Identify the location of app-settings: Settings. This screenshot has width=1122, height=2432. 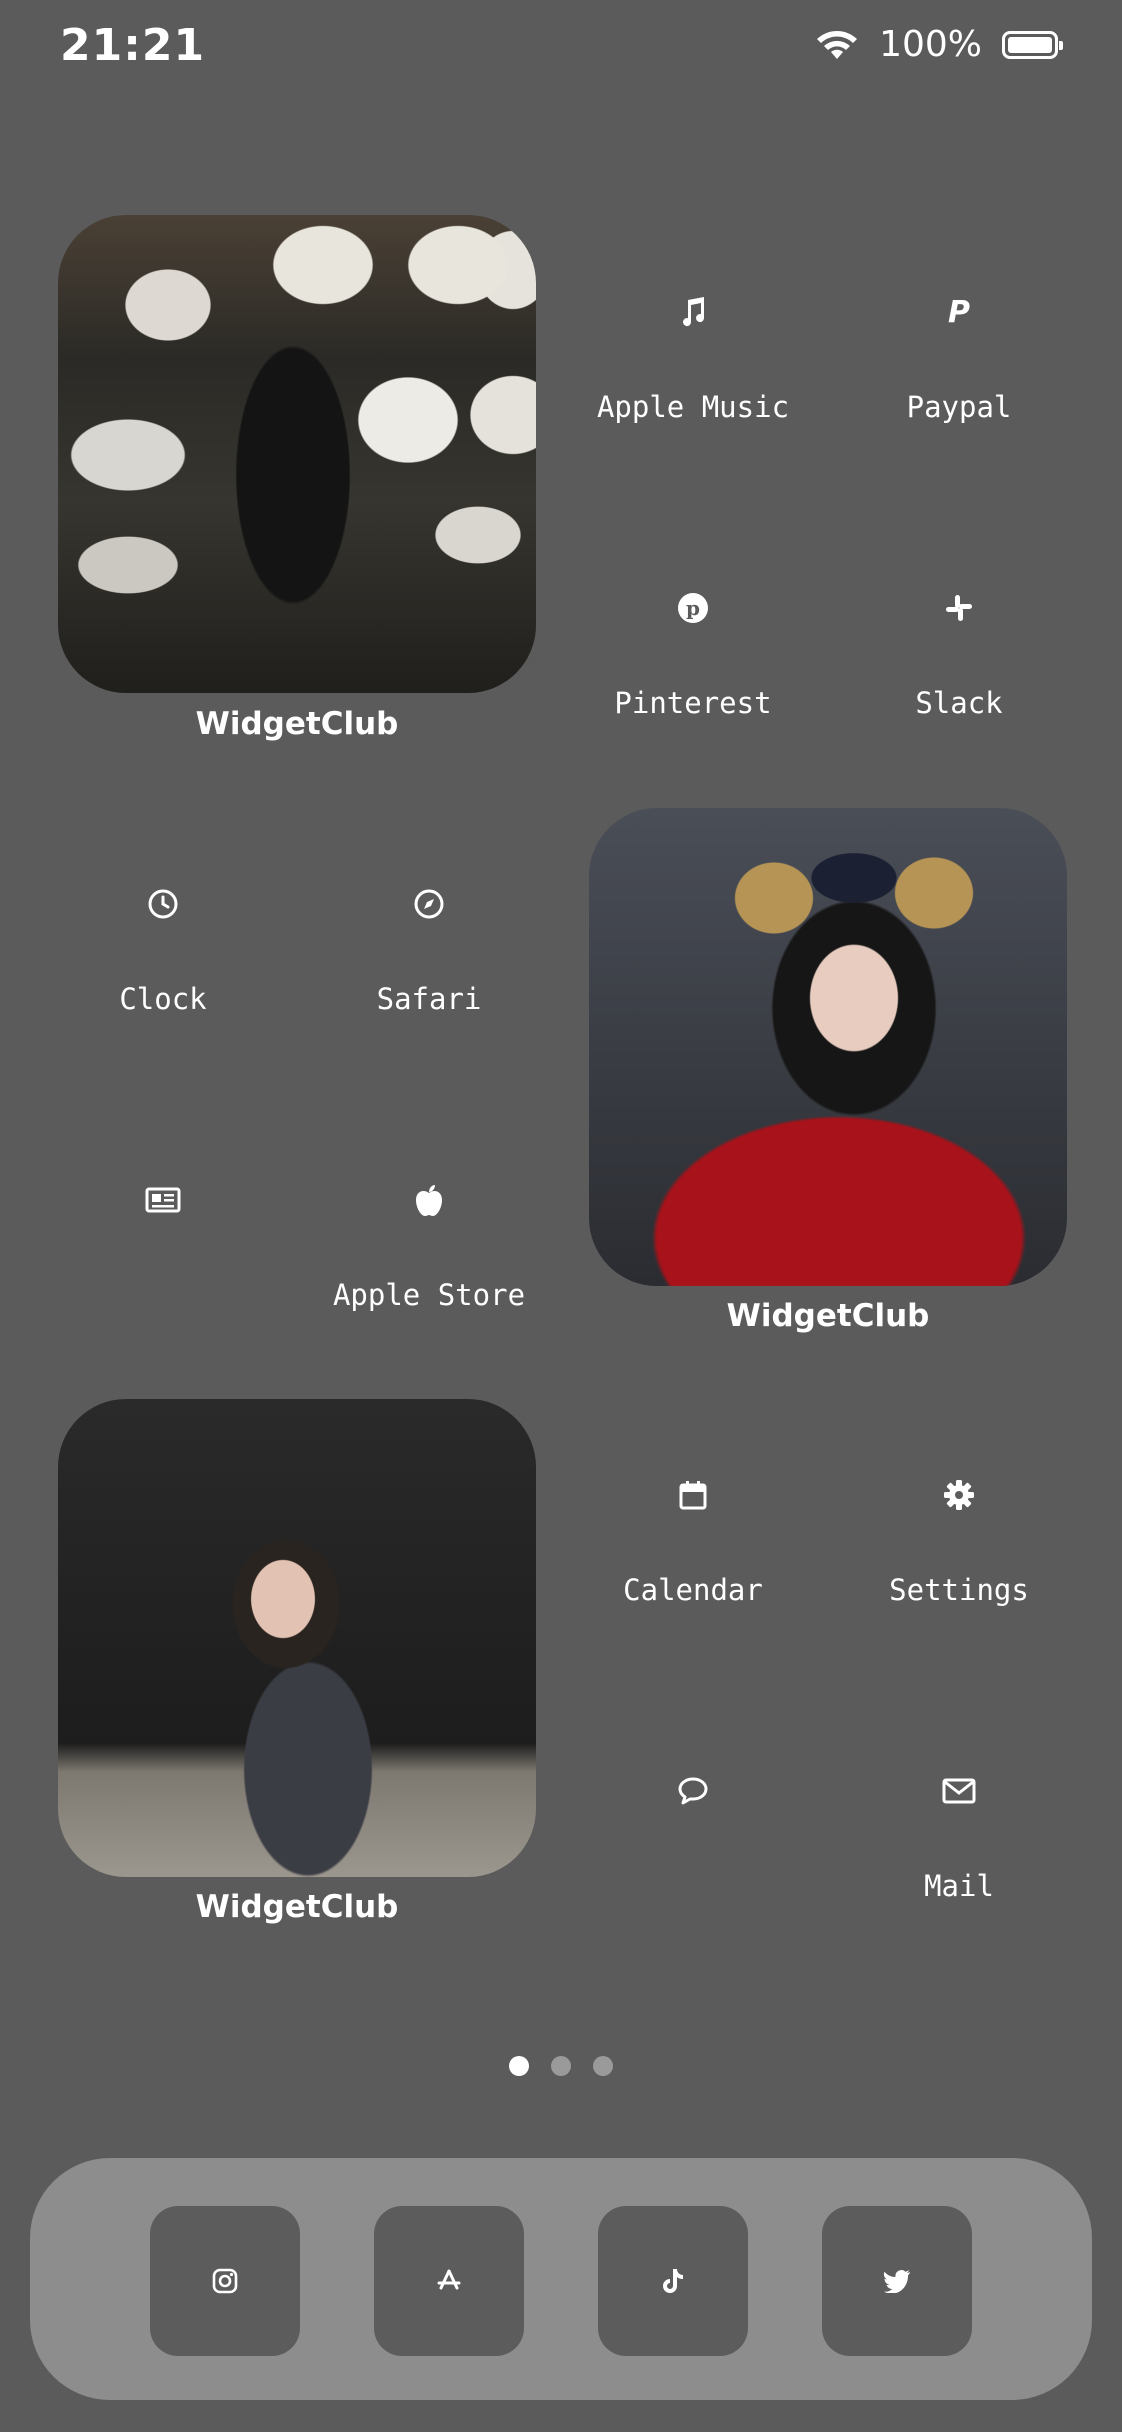
(959, 1563).